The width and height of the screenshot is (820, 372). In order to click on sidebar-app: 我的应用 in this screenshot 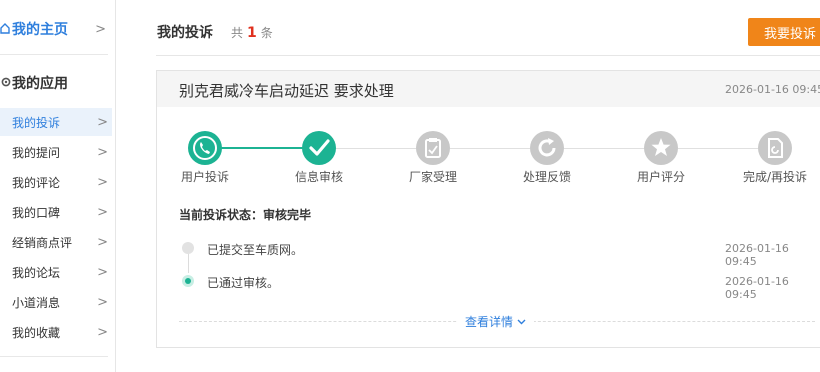, I will do `click(55, 83)`.